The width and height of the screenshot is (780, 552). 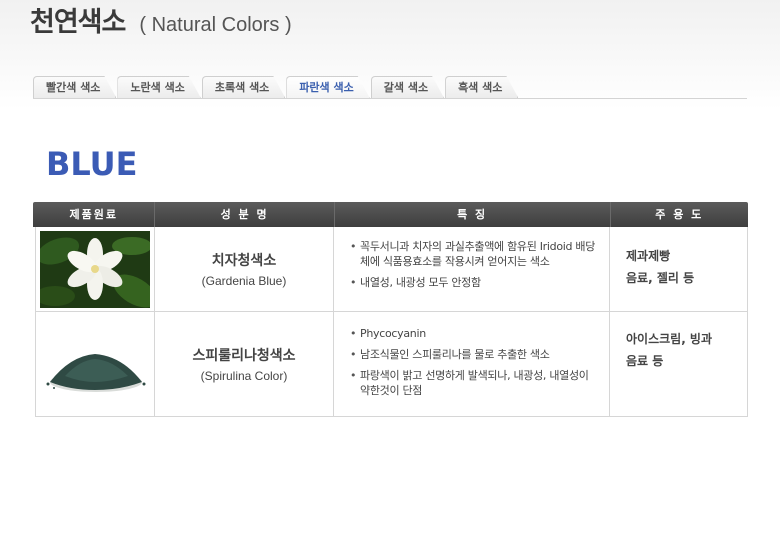 I want to click on component-cell: 치자청색소 (Gardenia Blue), so click(x=244, y=269).